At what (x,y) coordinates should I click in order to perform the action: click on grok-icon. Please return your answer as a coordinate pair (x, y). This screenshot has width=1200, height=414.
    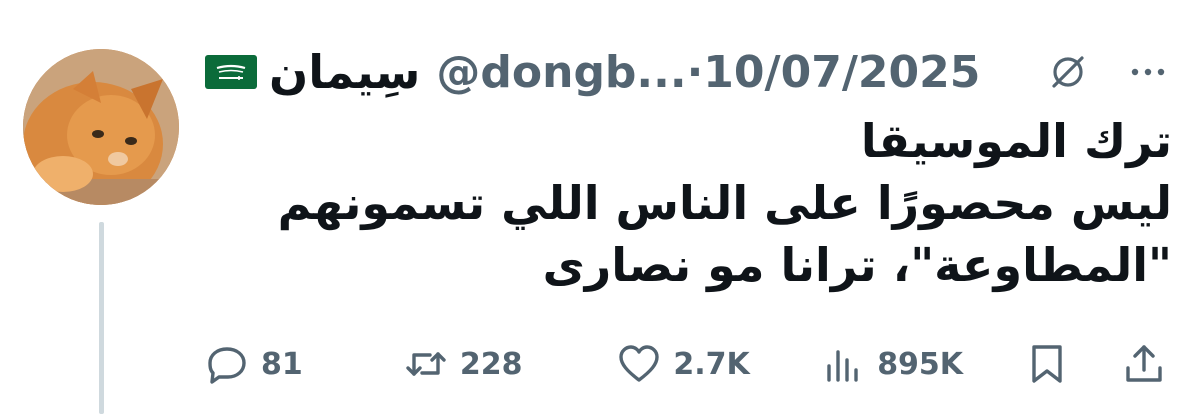
    Looking at the image, I should click on (1068, 72).